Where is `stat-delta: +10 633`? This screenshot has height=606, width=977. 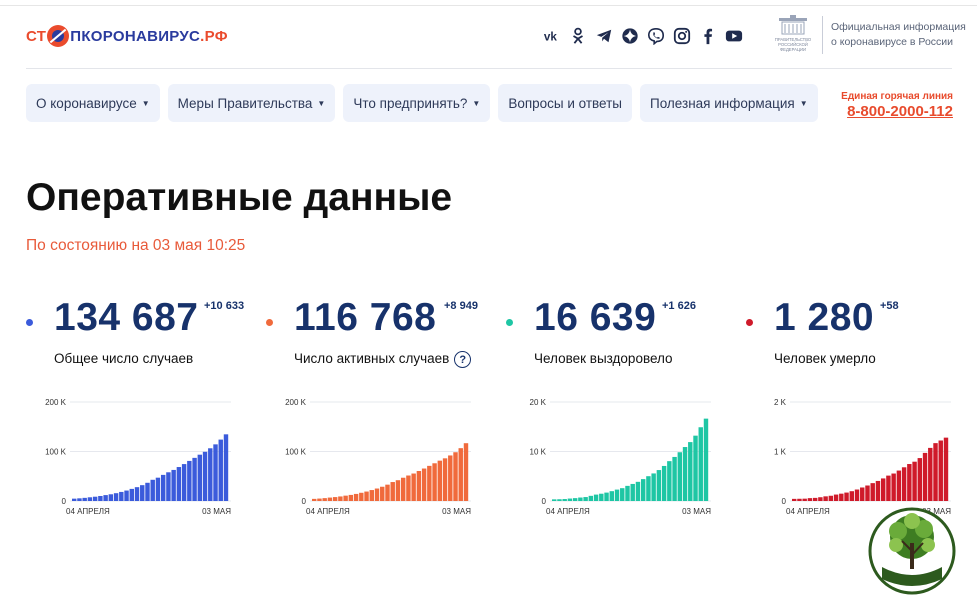
stat-delta: +10 633 is located at coordinates (224, 306).